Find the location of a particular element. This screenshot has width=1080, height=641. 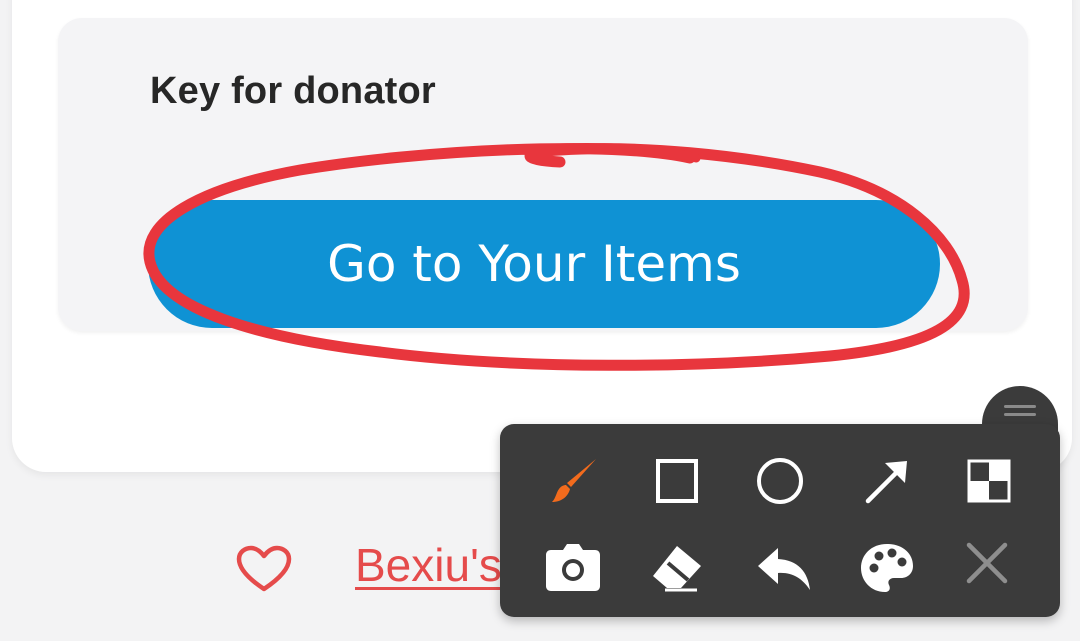

go-to-your-items-button: Go to Your Items is located at coordinates (544, 264).